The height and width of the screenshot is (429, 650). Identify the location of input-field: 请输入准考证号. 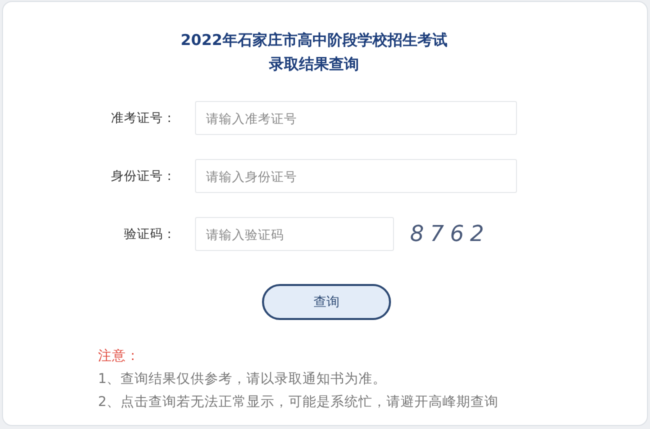
(356, 118).